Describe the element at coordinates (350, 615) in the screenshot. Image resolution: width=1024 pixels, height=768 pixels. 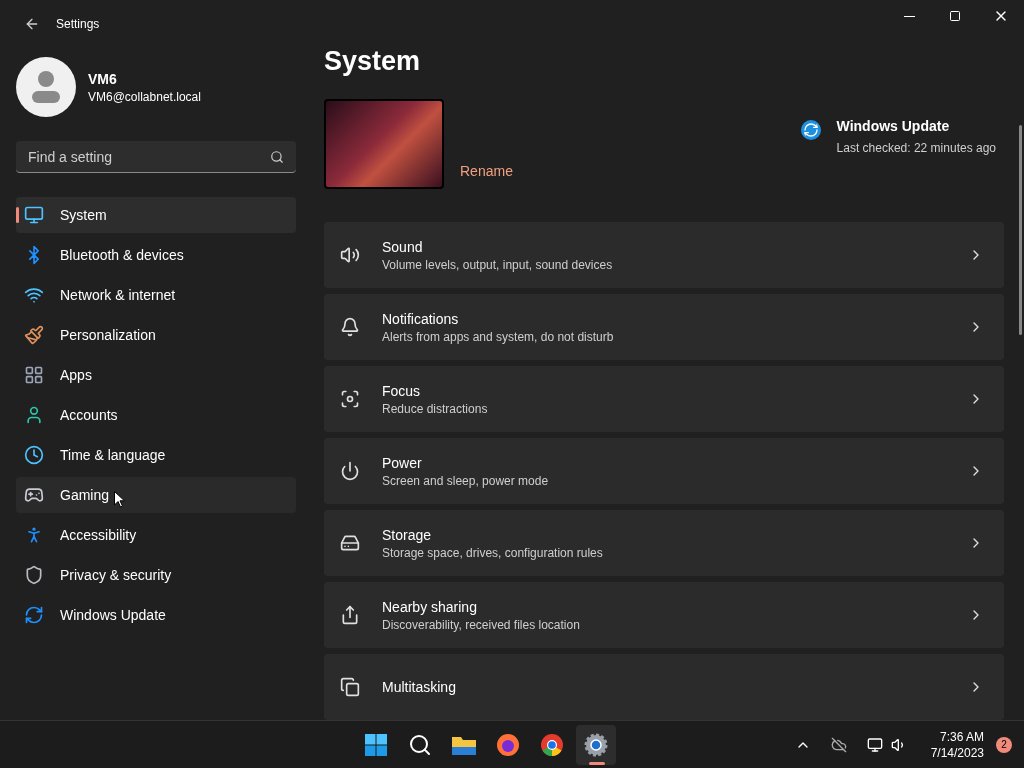
I see `share-icon` at that location.